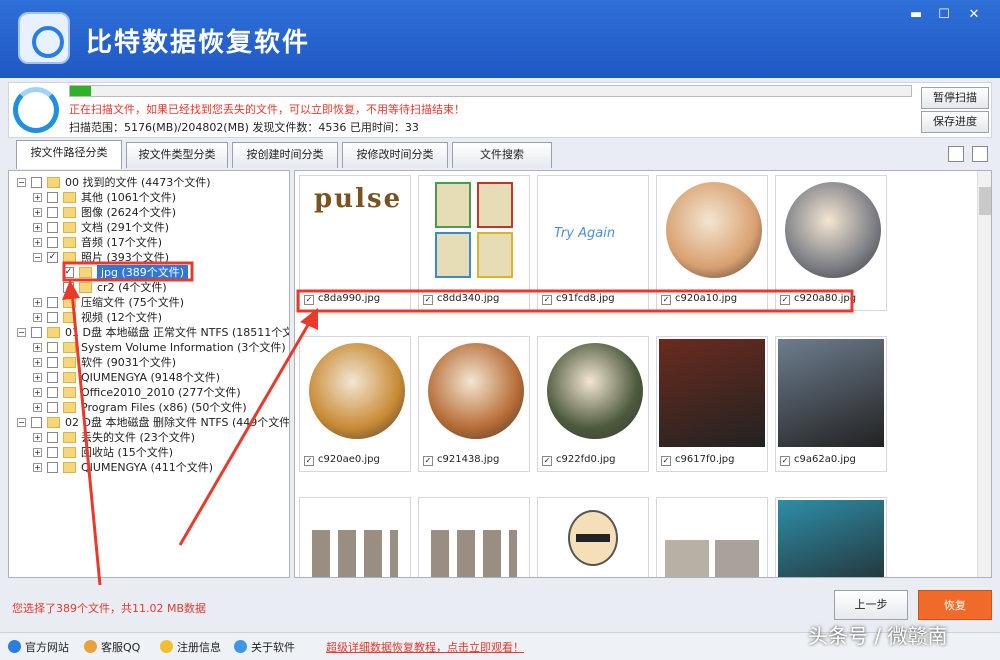 Image resolution: width=1000 pixels, height=660 pixels. What do you see at coordinates (149, 392) in the screenshot?
I see `tree-node: + Office2010_2010 (277个文件)` at bounding box center [149, 392].